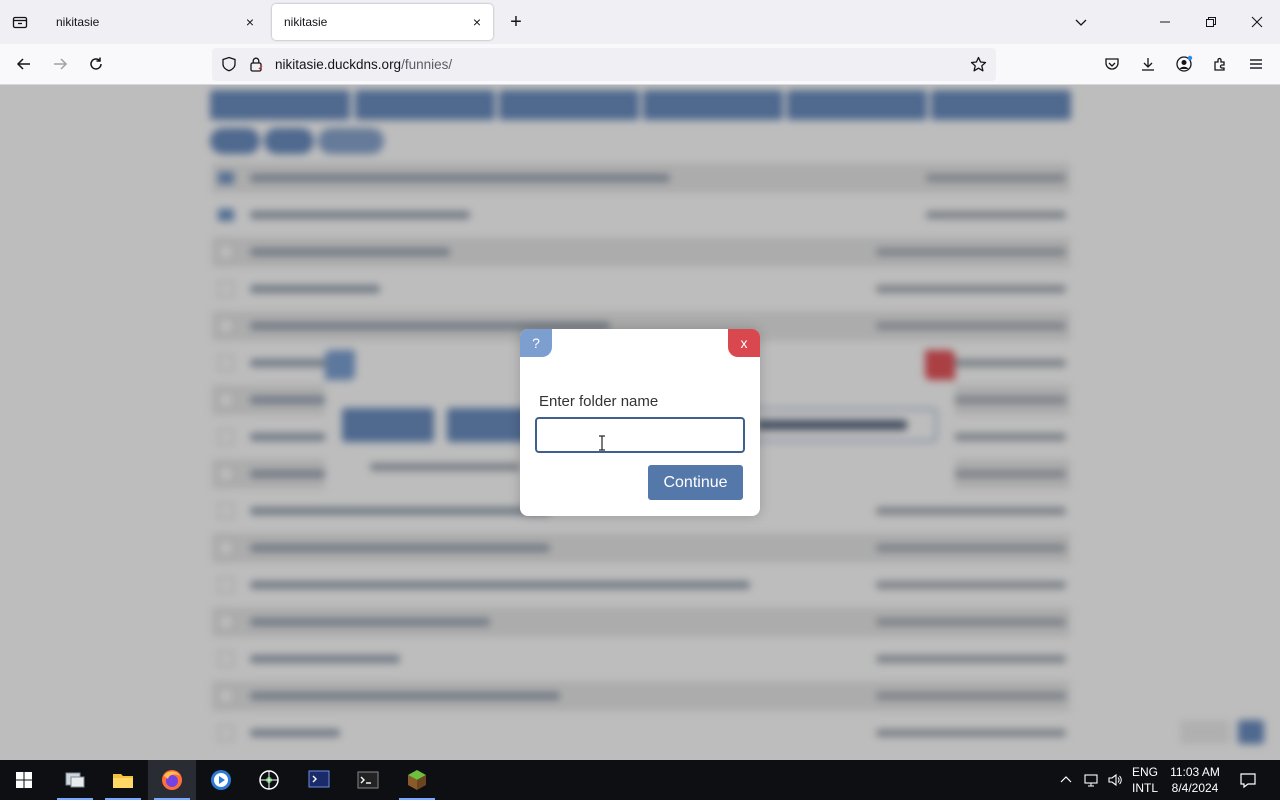 Image resolution: width=1280 pixels, height=800 pixels. Describe the element at coordinates (516, 22) in the screenshot. I see `new-tab-button: +` at that location.